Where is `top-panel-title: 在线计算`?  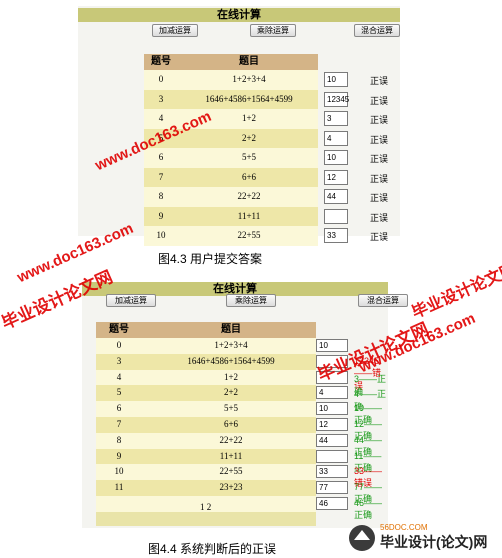
top-panel-title: 在线计算 is located at coordinates (239, 15).